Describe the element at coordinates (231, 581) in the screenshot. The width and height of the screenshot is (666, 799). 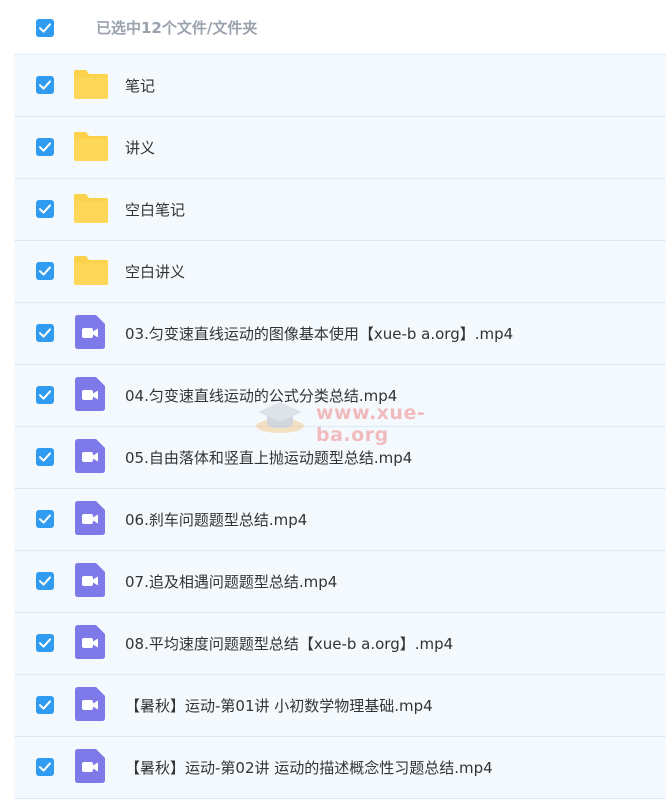
I see `file-name: 07.追及相遇问题题型总结.mp4` at that location.